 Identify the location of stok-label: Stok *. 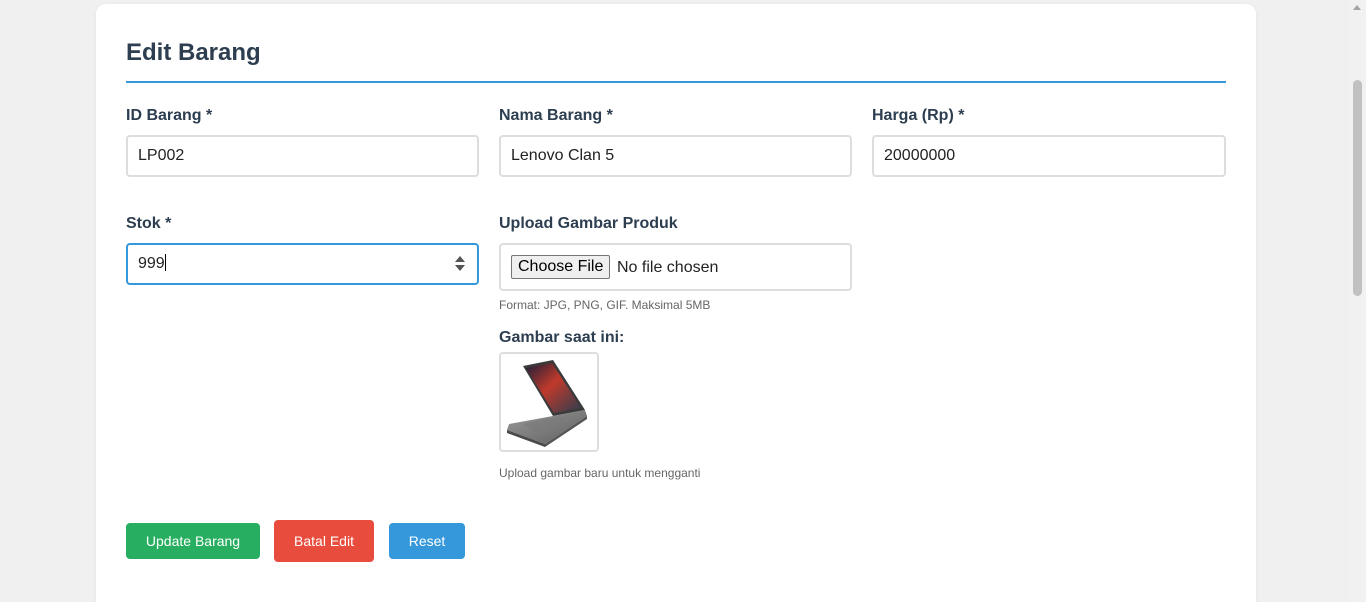
(149, 223).